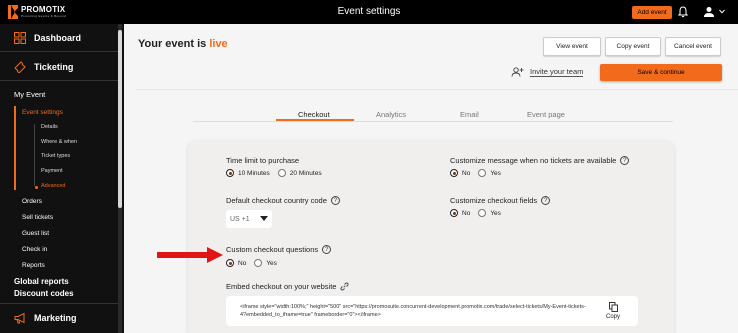  What do you see at coordinates (35, 233) in the screenshot?
I see `sidebar-item-guest-list: Guest list` at bounding box center [35, 233].